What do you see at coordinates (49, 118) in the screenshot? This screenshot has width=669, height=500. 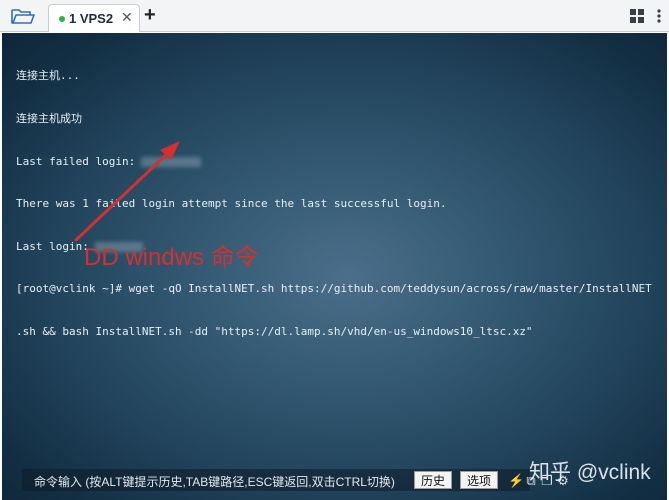 I see `terminal-line: 连接主机成功` at bounding box center [49, 118].